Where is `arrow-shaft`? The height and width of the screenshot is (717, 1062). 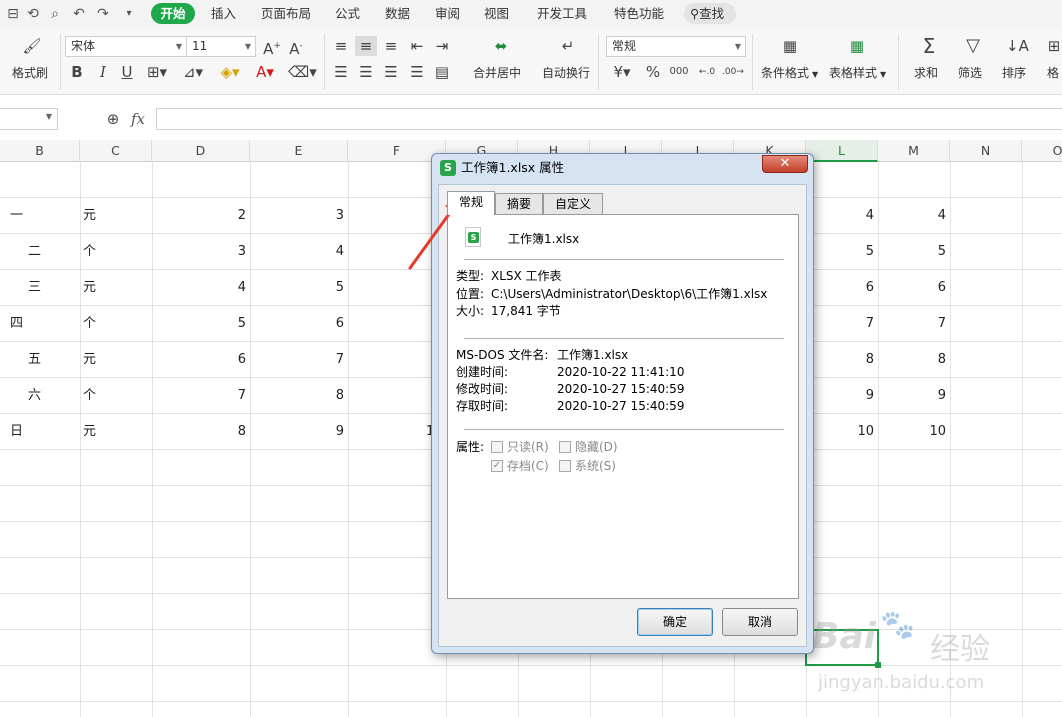 arrow-shaft is located at coordinates (431, 239).